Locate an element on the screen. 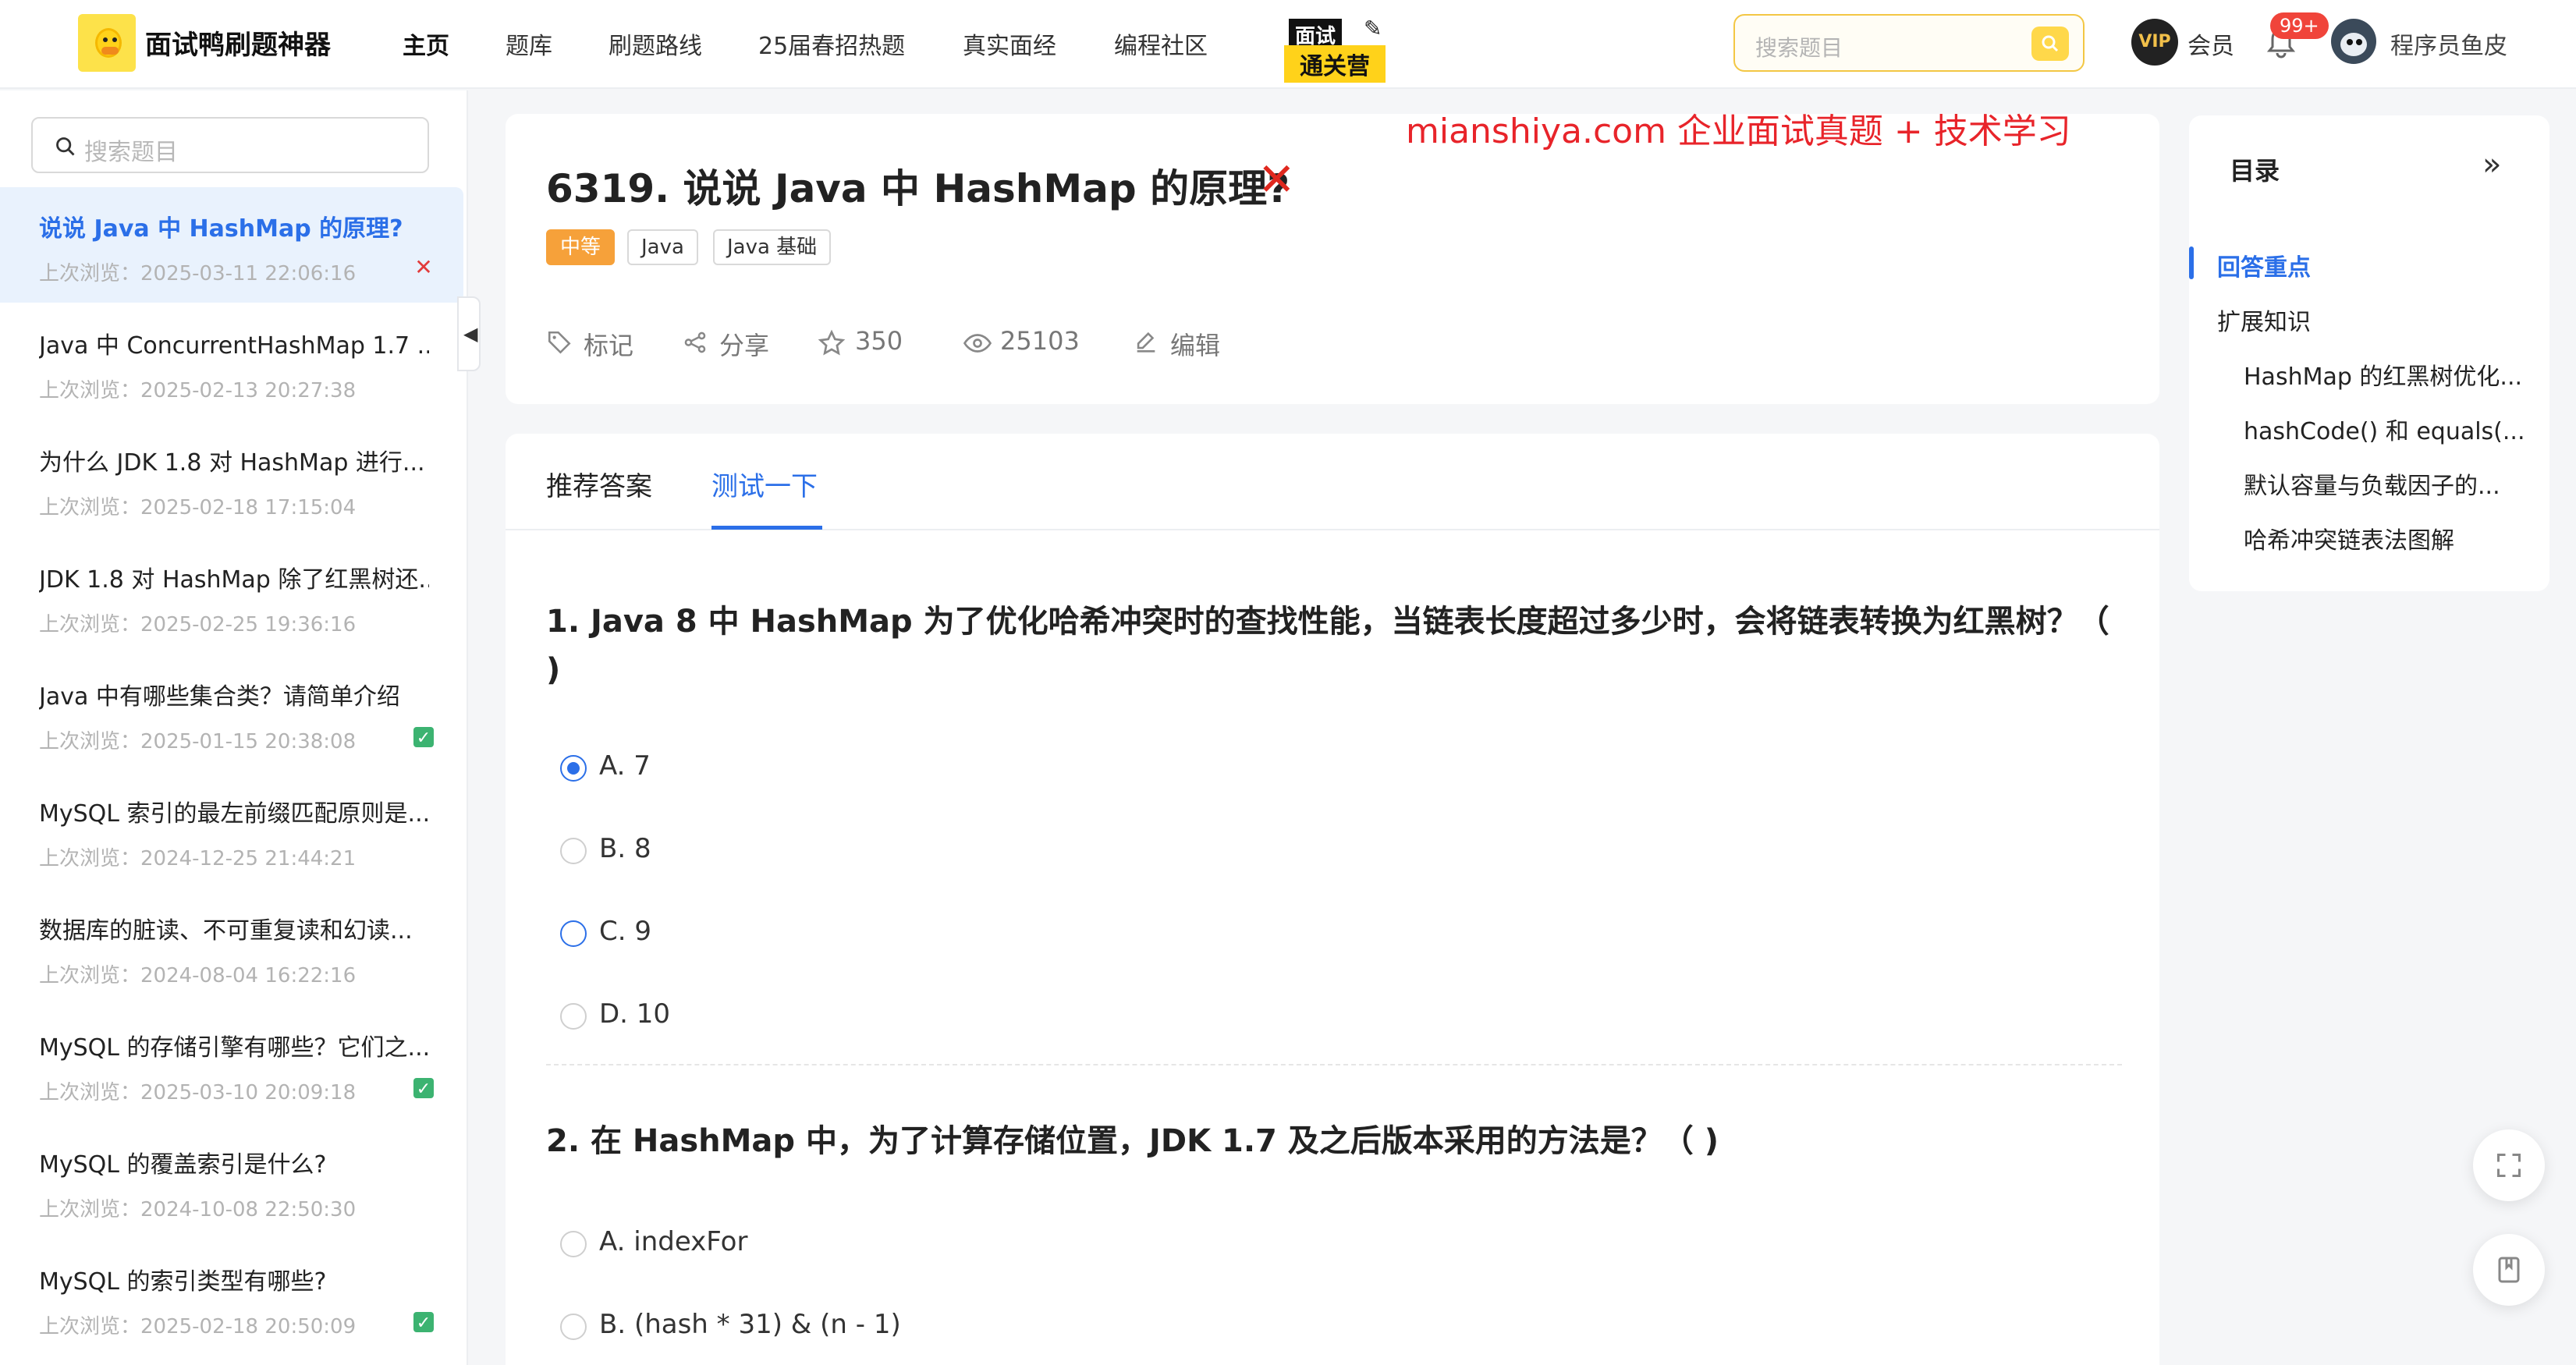 Image resolution: width=2576 pixels, height=1365 pixels. list-item-time: 上次浏览：2024-10-08 22:50:30 is located at coordinates (198, 1210).